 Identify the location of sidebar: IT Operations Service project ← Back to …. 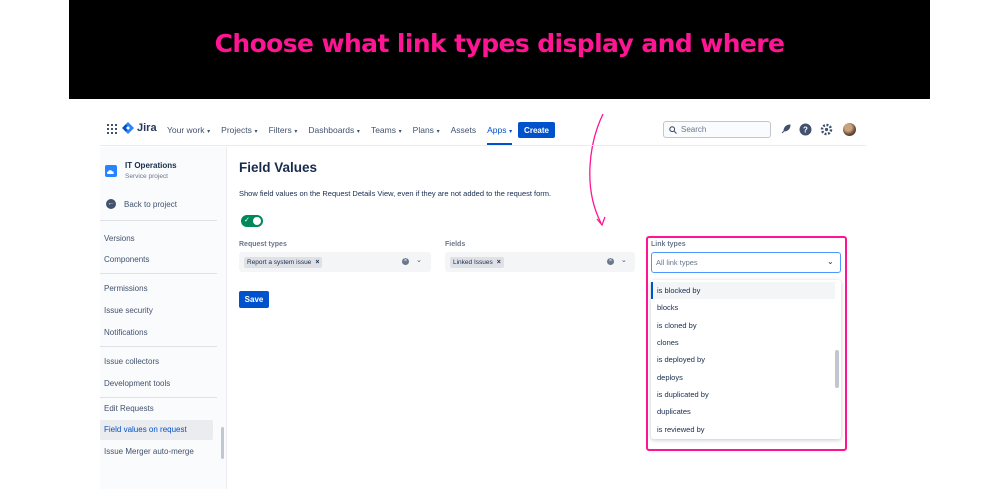
(163, 318).